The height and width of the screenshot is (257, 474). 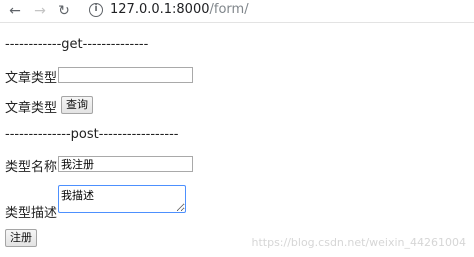 I want to click on query-type-label: 文章类型, so click(x=31, y=108).